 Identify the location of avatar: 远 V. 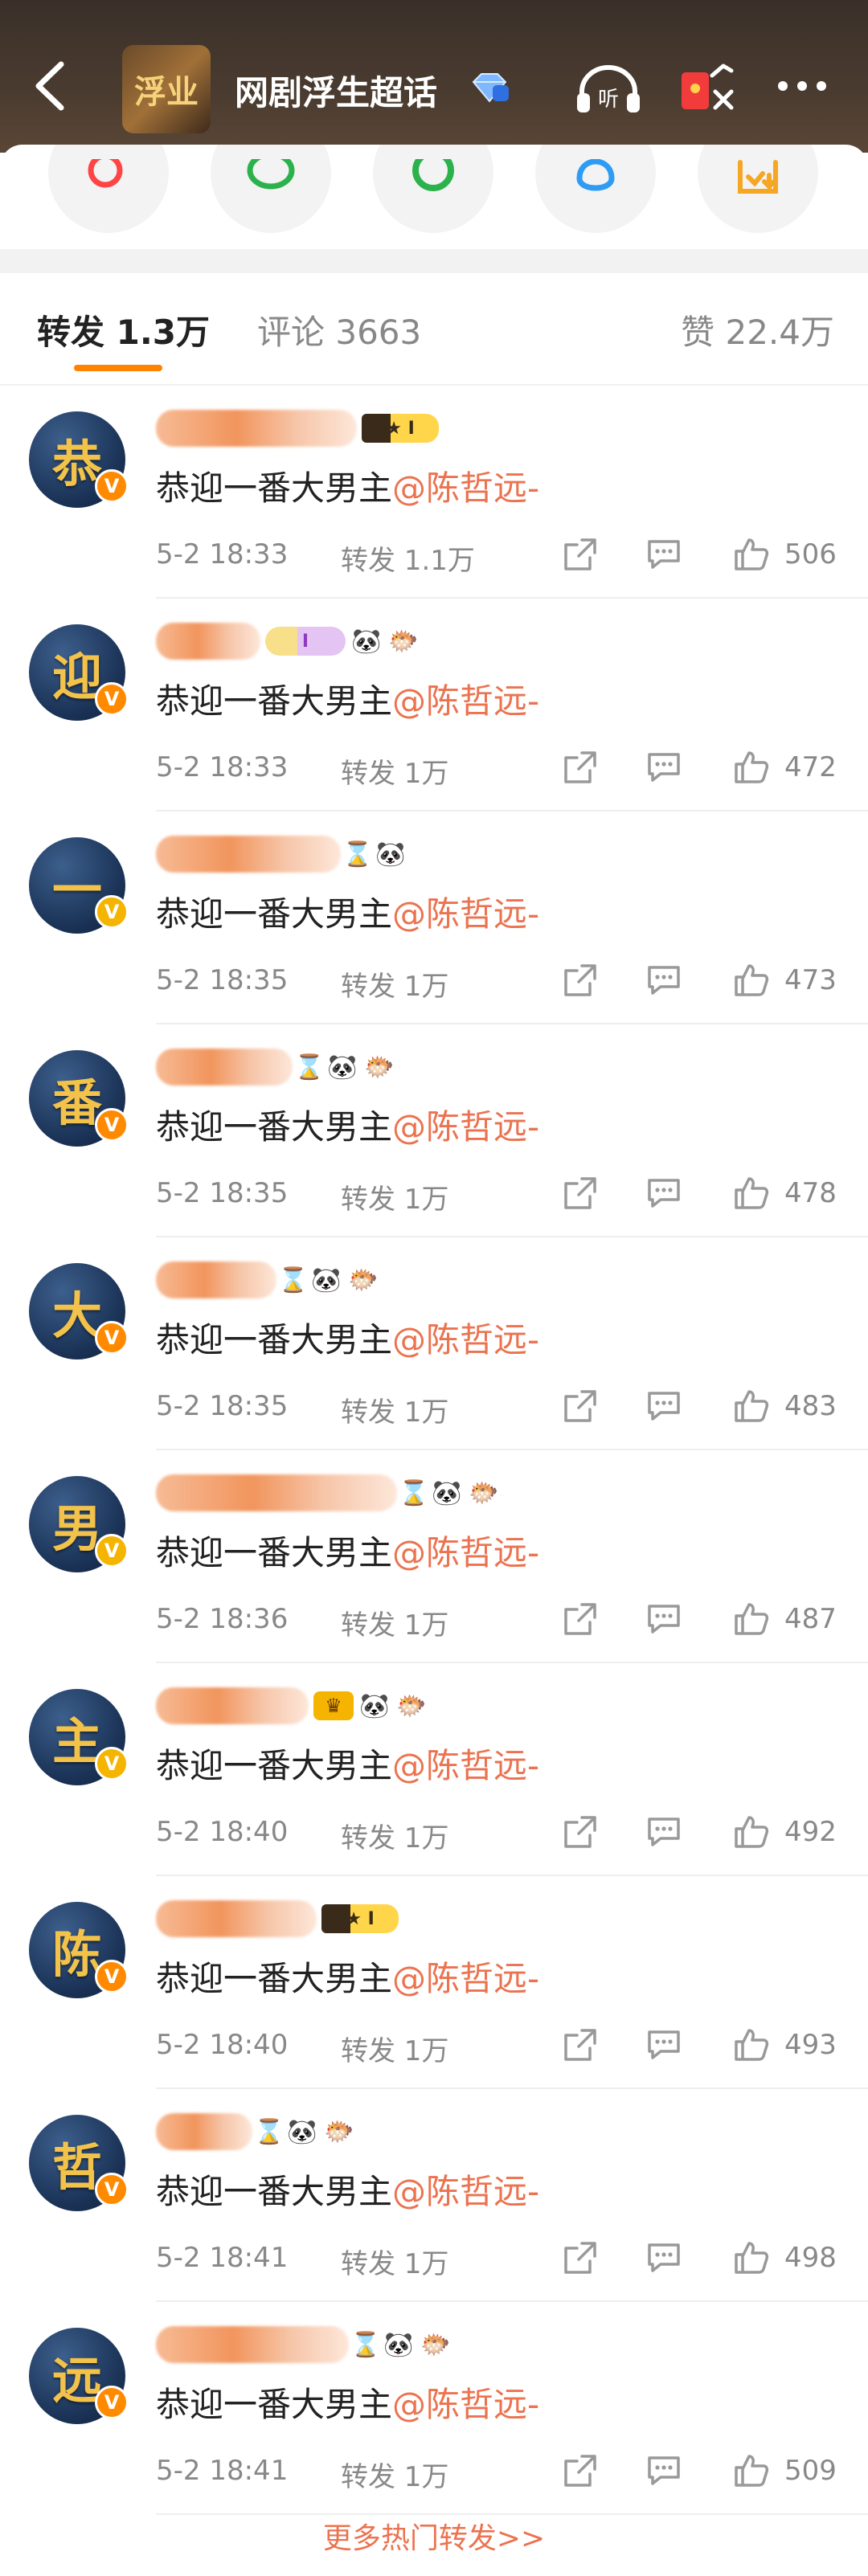
(79, 2376).